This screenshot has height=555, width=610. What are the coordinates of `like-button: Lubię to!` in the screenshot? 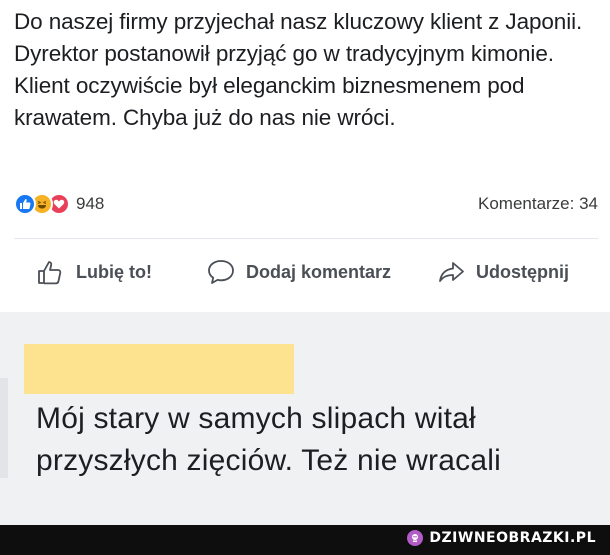 It's located at (94, 272).